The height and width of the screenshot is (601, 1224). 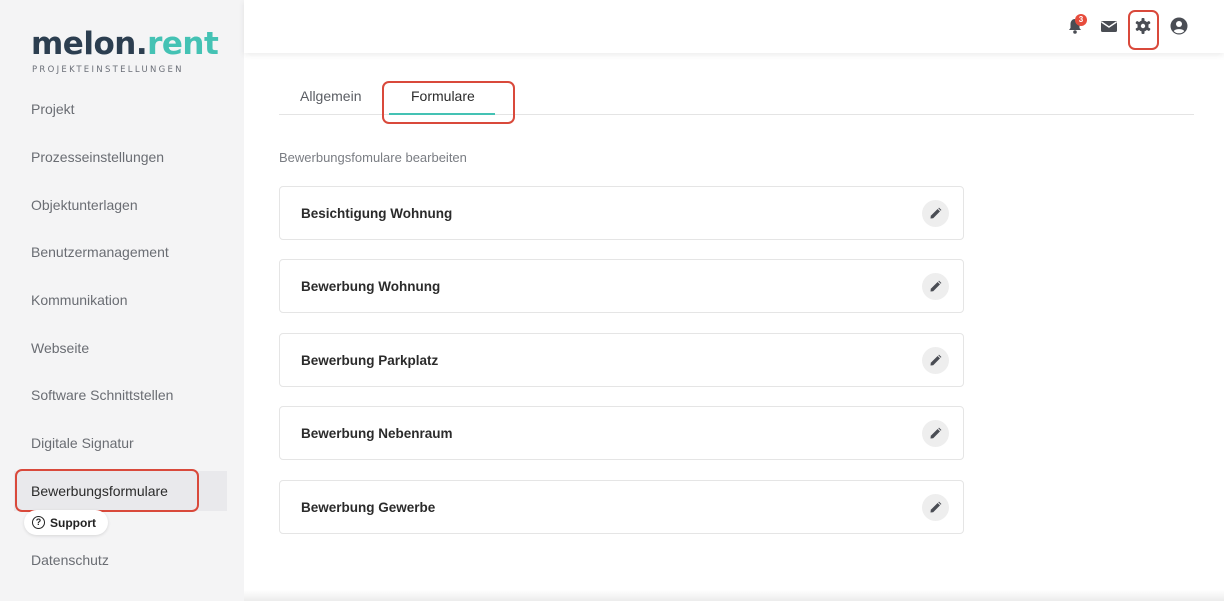 What do you see at coordinates (734, 595) in the screenshot?
I see `bottom-edge` at bounding box center [734, 595].